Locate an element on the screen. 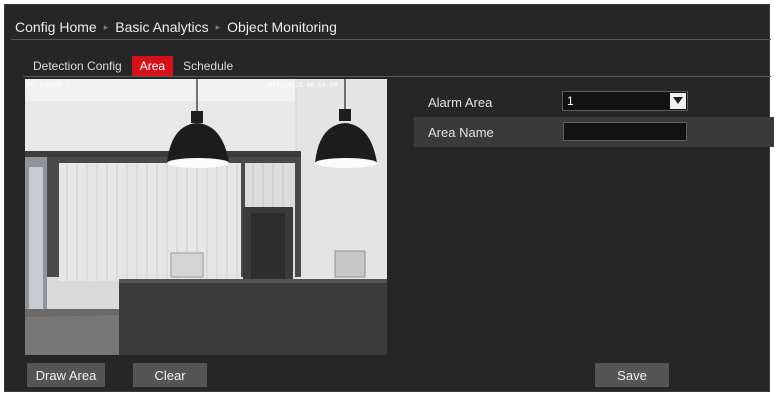 The image size is (774, 394). tab-divider is located at coordinates (397, 76).